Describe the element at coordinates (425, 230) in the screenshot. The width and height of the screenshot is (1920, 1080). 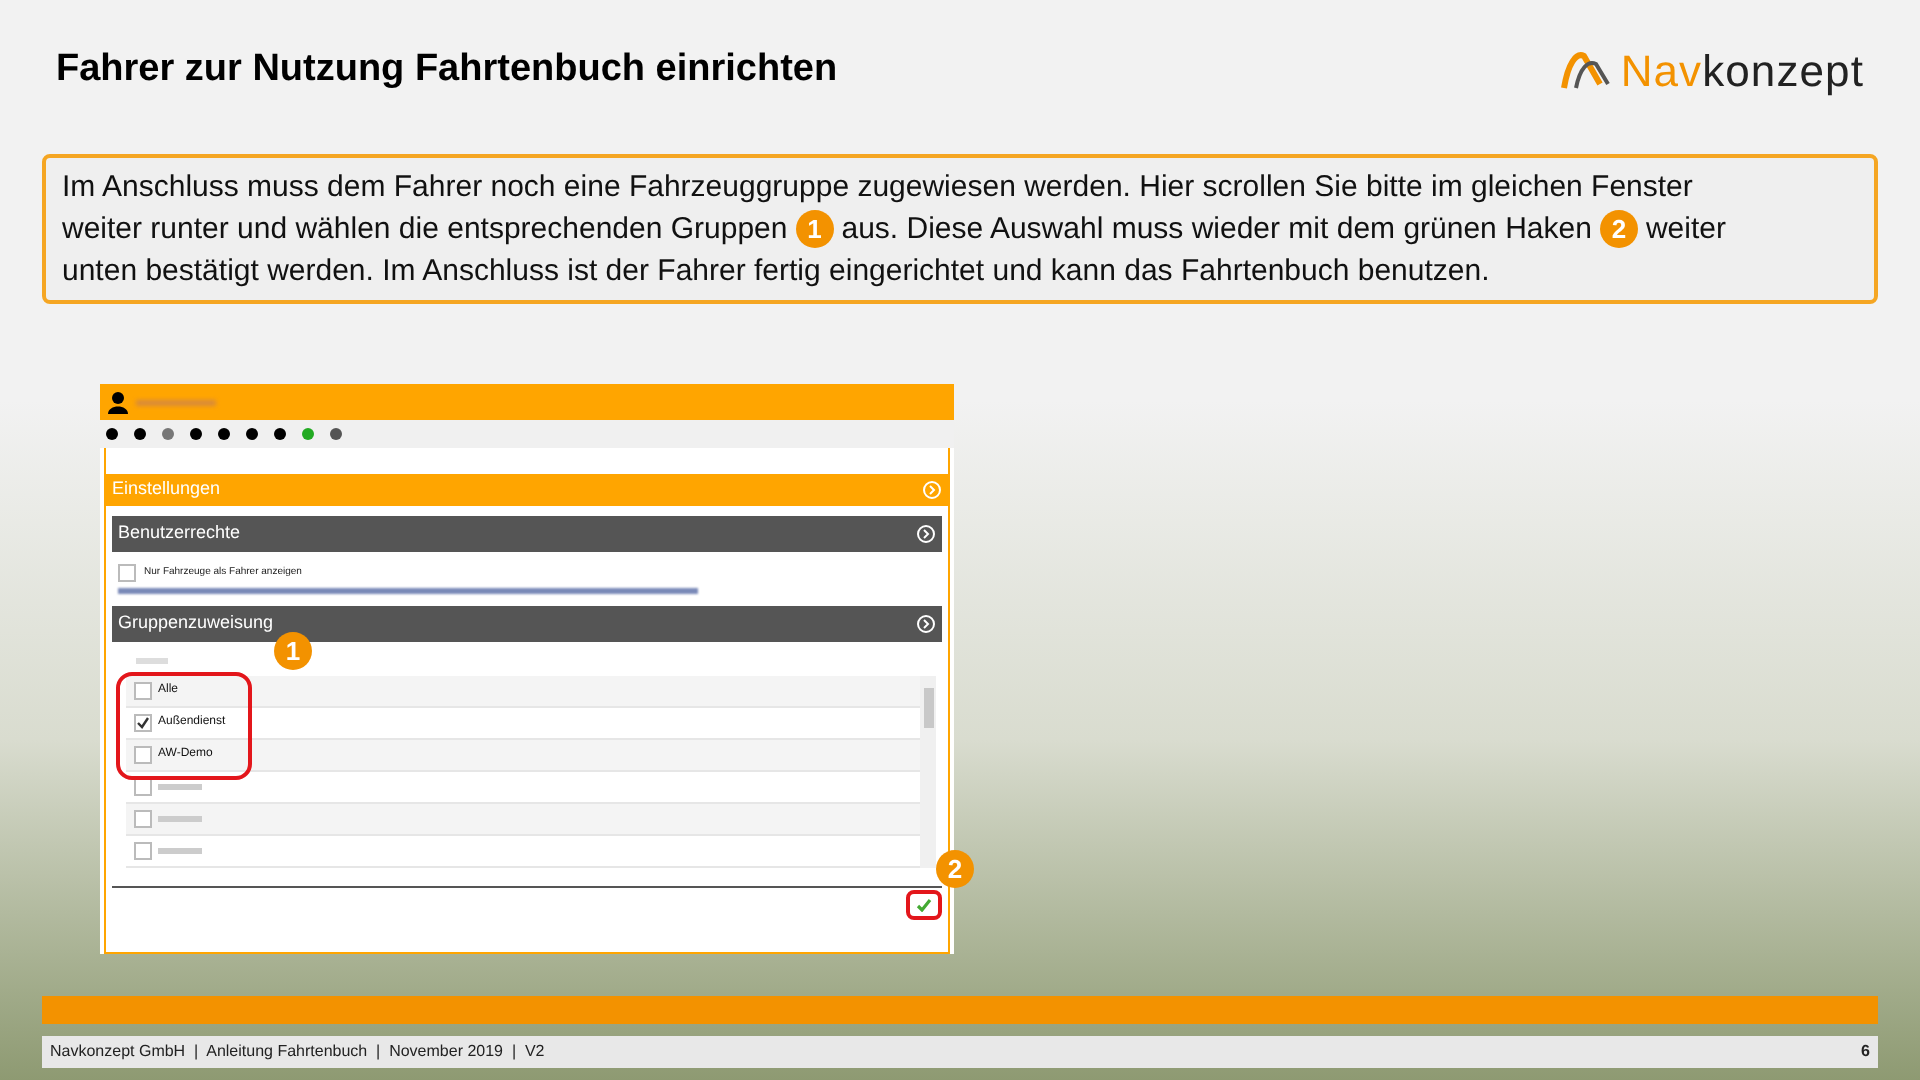
I see `instruction-text: weiter runter und wählen die entsprechenden Gruppen` at that location.